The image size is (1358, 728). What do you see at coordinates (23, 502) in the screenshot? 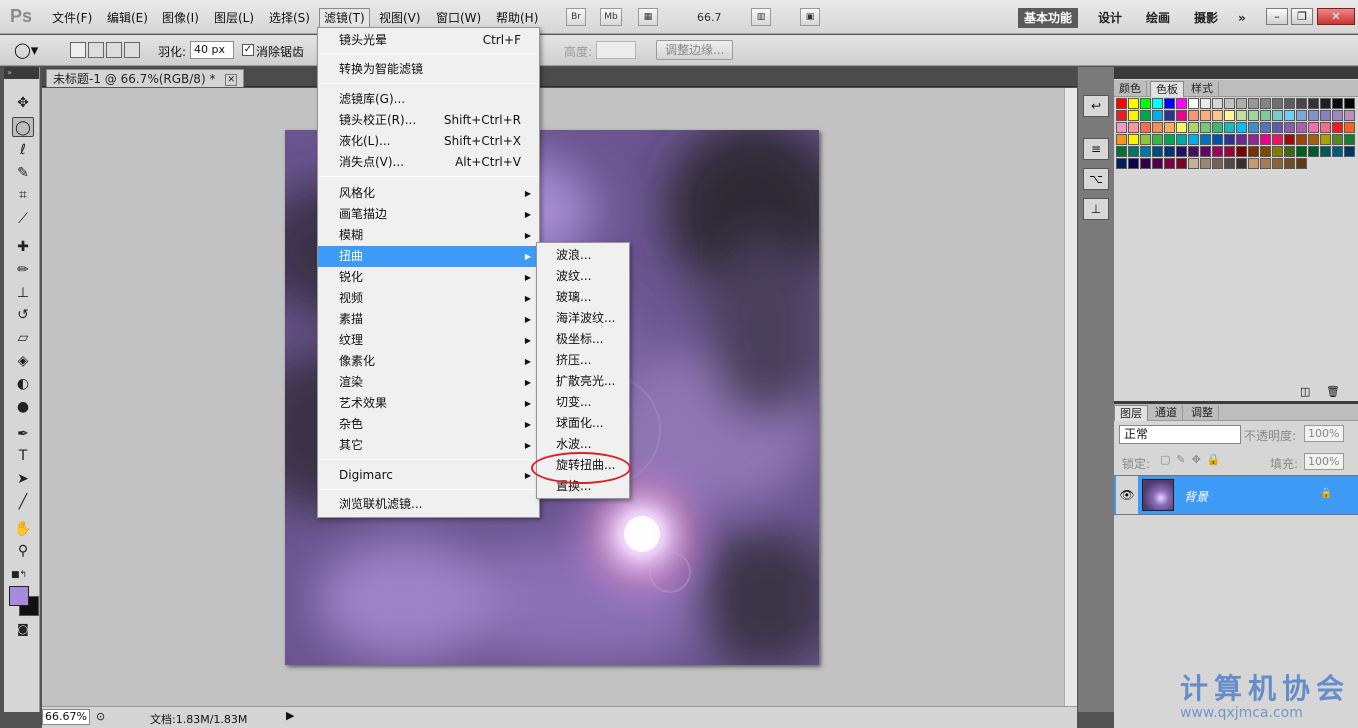
I see `line-tool-icon: ╱` at bounding box center [23, 502].